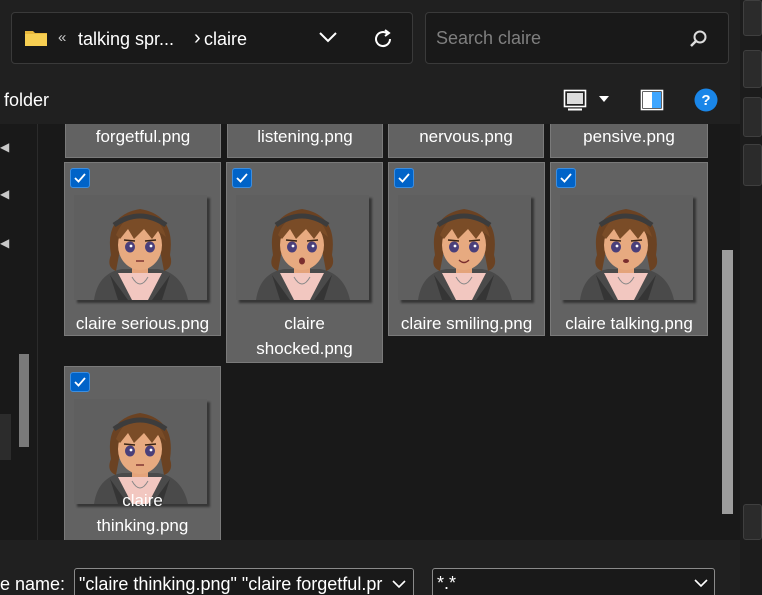  Describe the element at coordinates (652, 100) in the screenshot. I see `preview-pane-icon` at that location.